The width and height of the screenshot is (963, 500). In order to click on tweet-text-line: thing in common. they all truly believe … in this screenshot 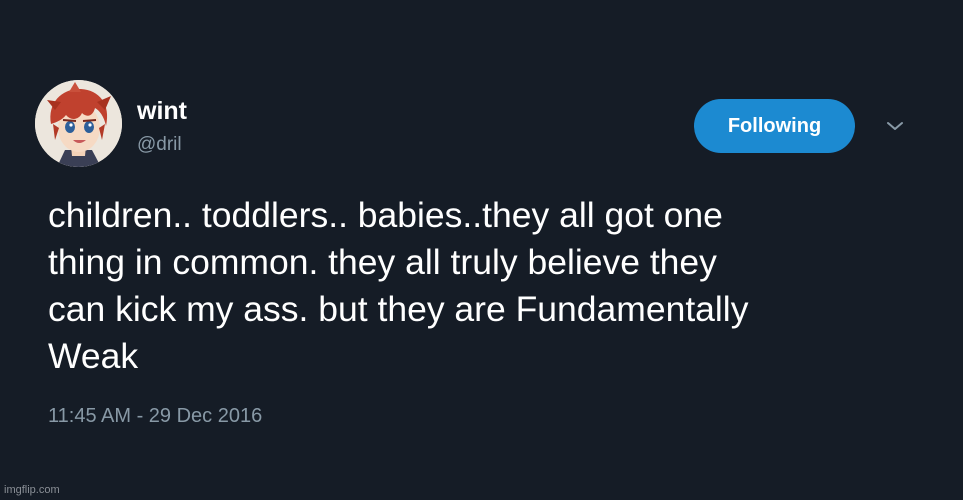, I will do `click(382, 262)`.